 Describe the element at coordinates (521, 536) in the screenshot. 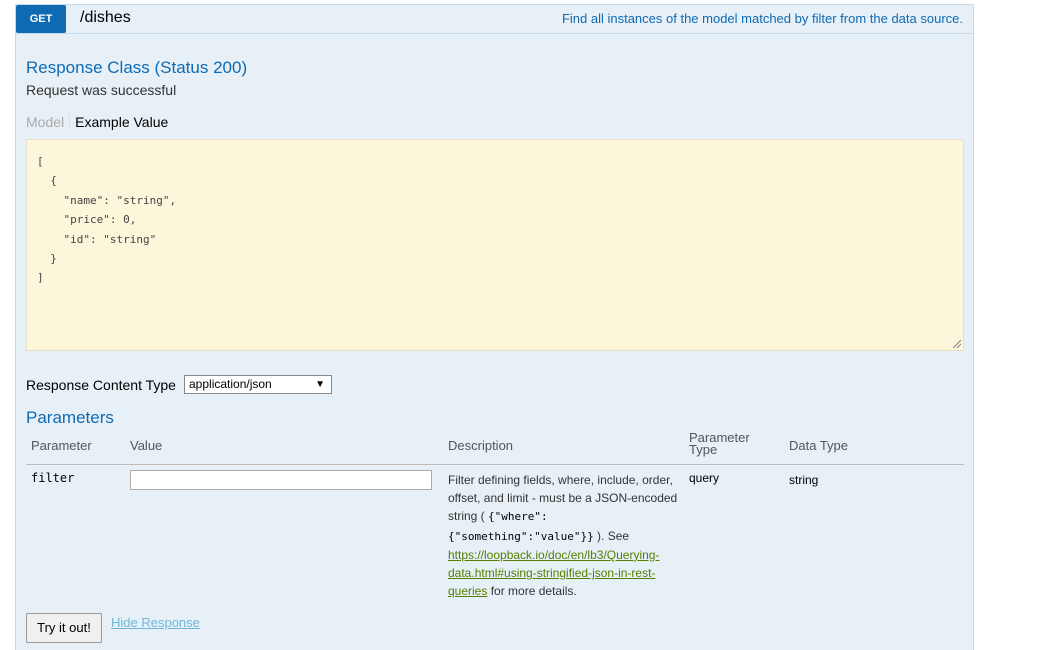

I see `description-code: {"something":"value"}}` at that location.